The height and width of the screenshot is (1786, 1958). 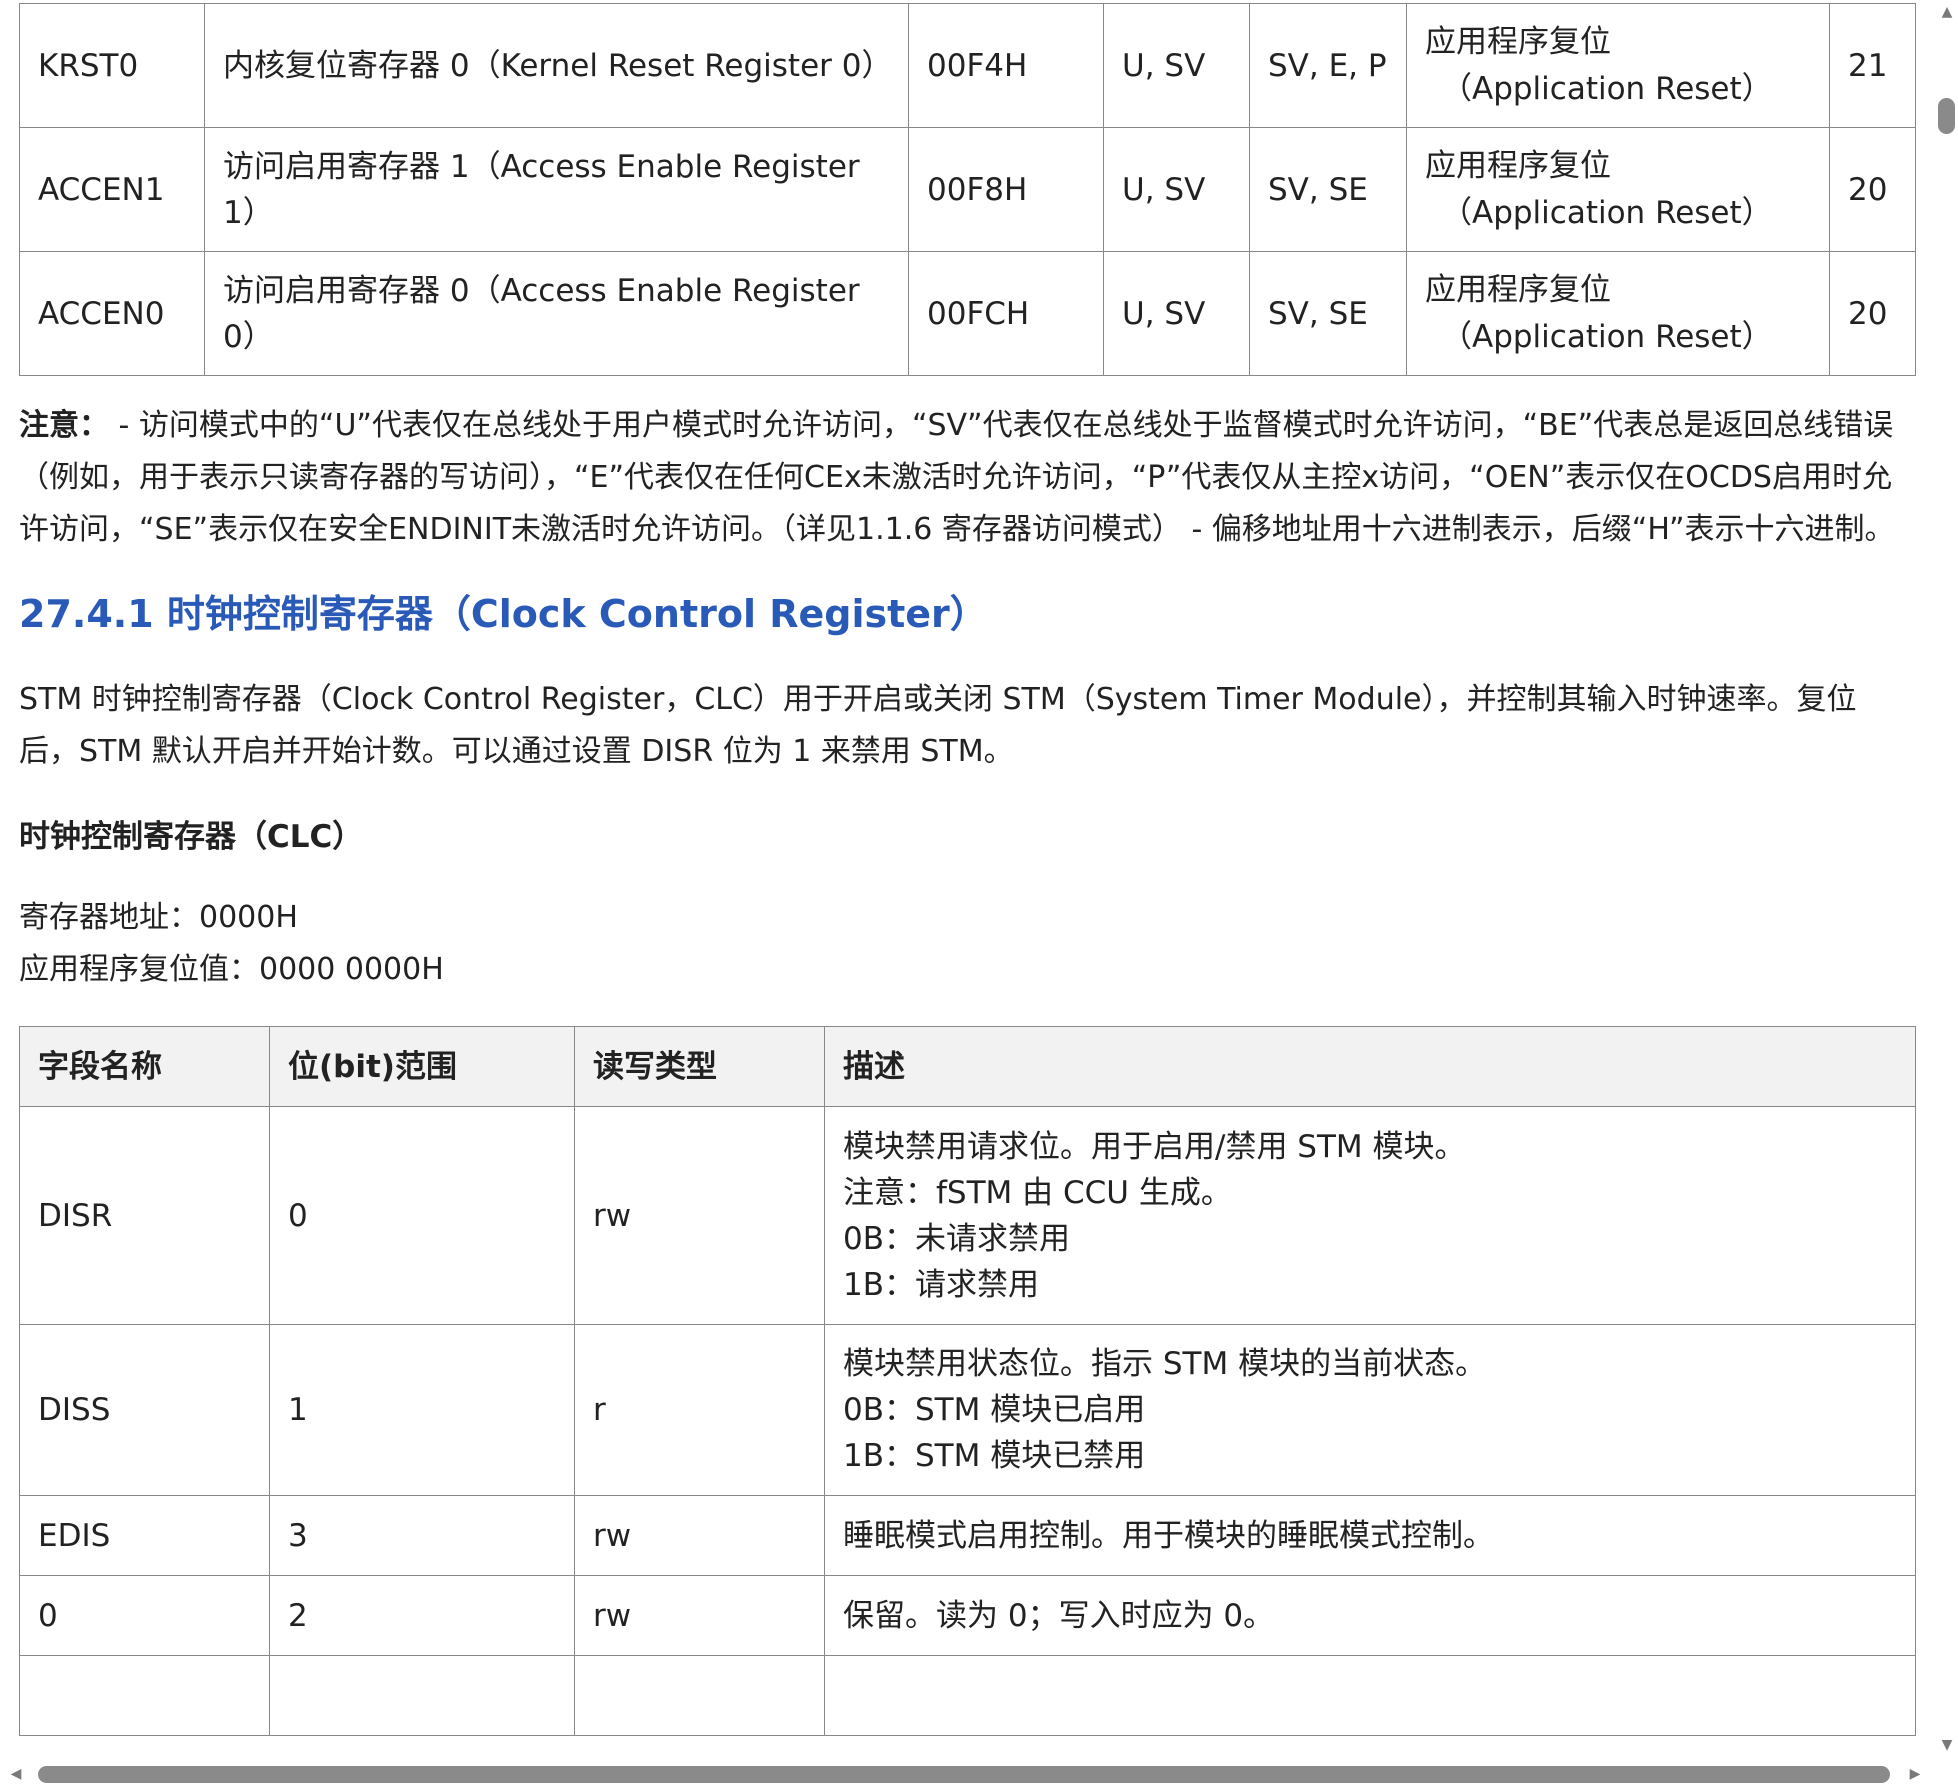 I want to click on description-line: 1B：STM 模块已禁用, so click(x=994, y=1456).